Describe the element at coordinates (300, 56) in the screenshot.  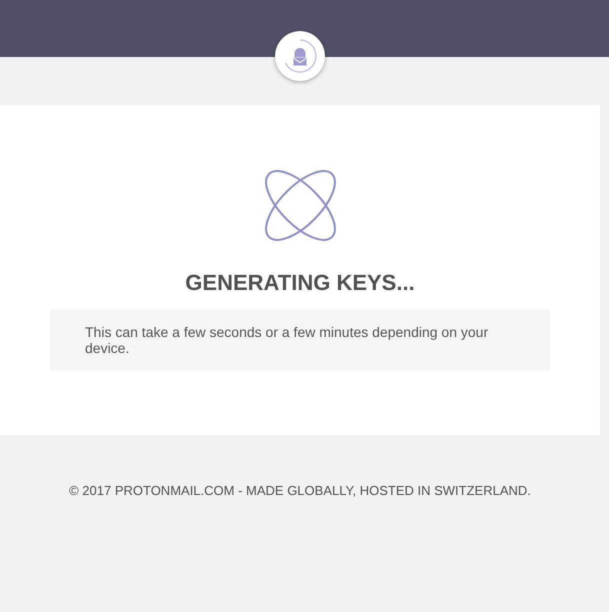
I see `lock-logo-icon` at that location.